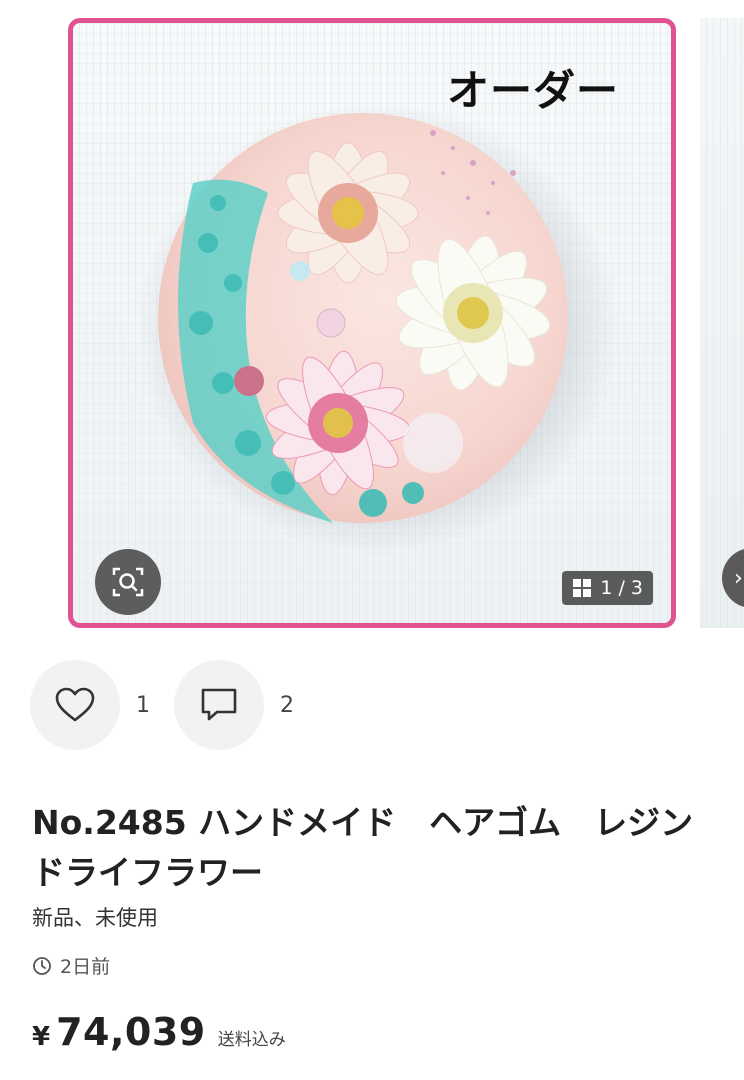 This screenshot has width=744, height=1080. I want to click on price-amount: 74,039, so click(131, 1032).